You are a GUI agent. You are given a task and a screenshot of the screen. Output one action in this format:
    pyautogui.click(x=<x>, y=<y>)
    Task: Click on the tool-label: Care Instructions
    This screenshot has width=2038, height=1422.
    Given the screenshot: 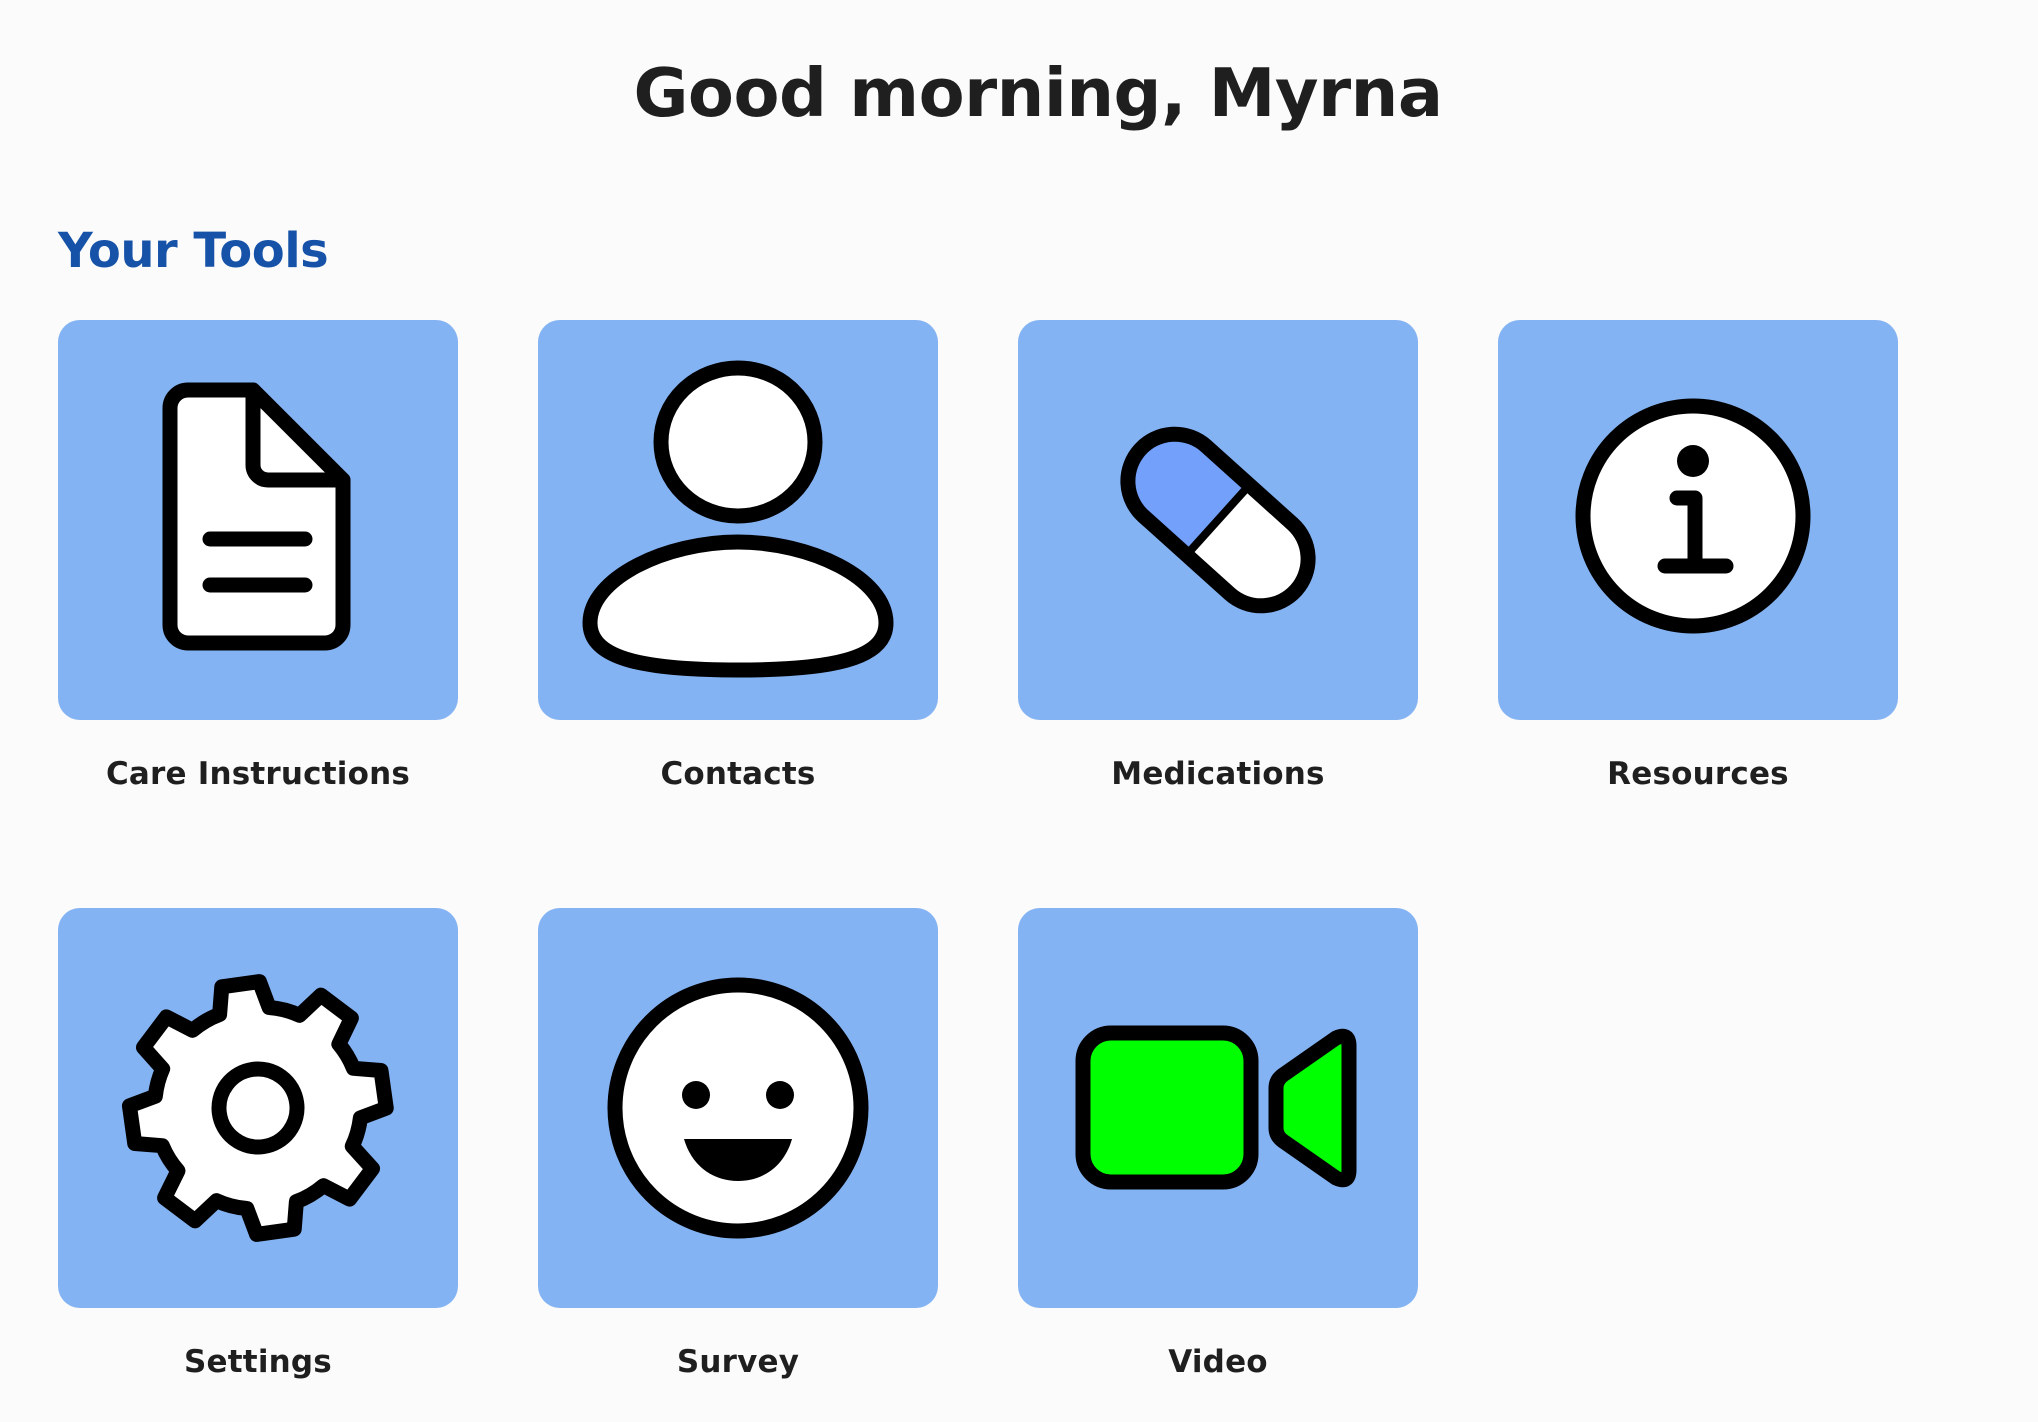 What is the action you would take?
    pyautogui.click(x=258, y=774)
    